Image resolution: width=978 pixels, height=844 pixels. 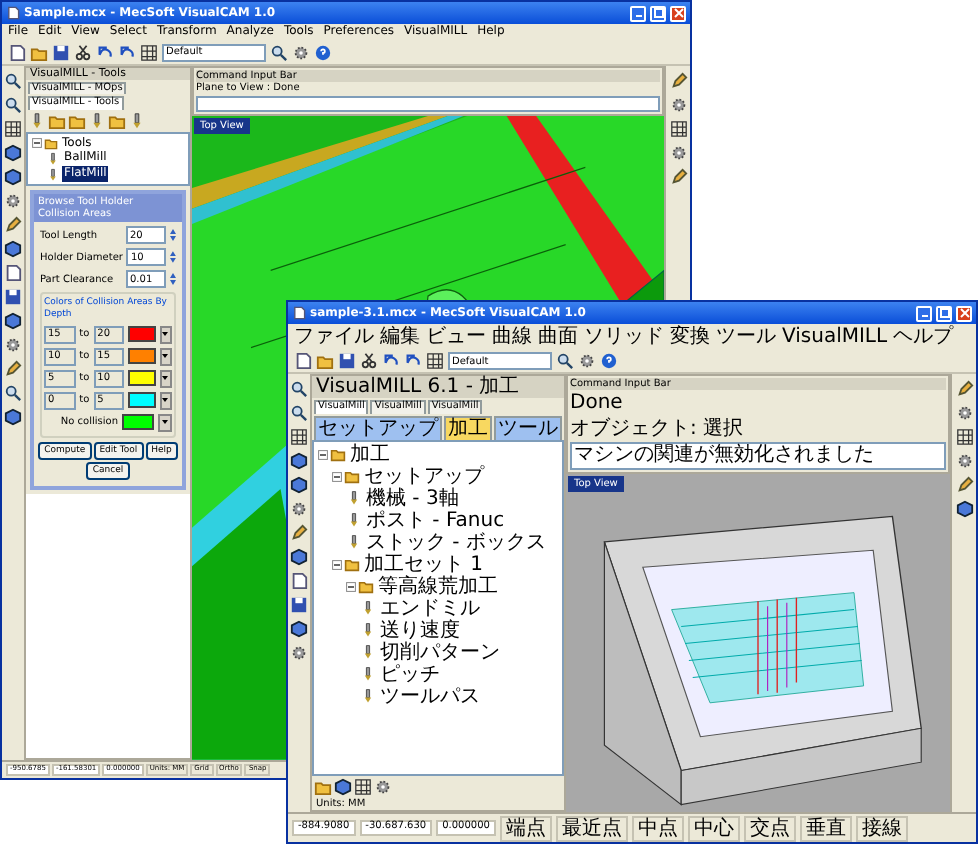 What do you see at coordinates (525, 828) in the screenshot?
I see `snap-toggle: 端点` at bounding box center [525, 828].